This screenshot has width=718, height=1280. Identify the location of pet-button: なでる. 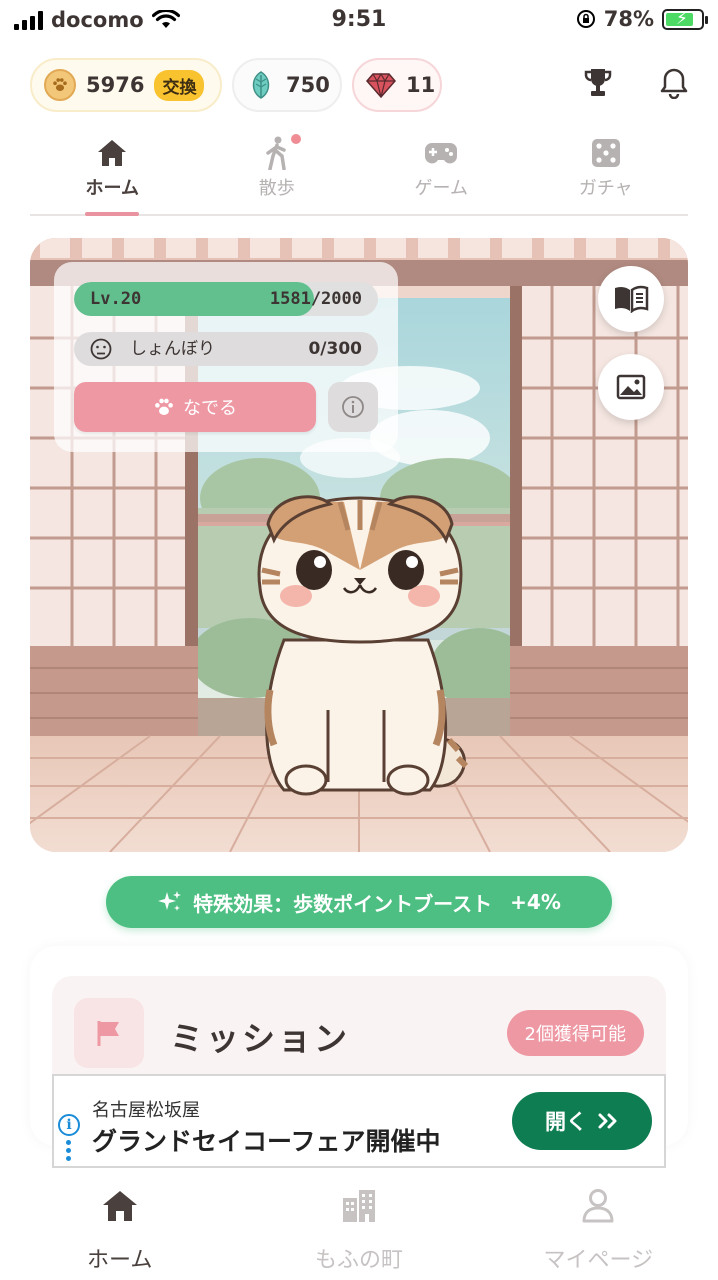
(195, 407).